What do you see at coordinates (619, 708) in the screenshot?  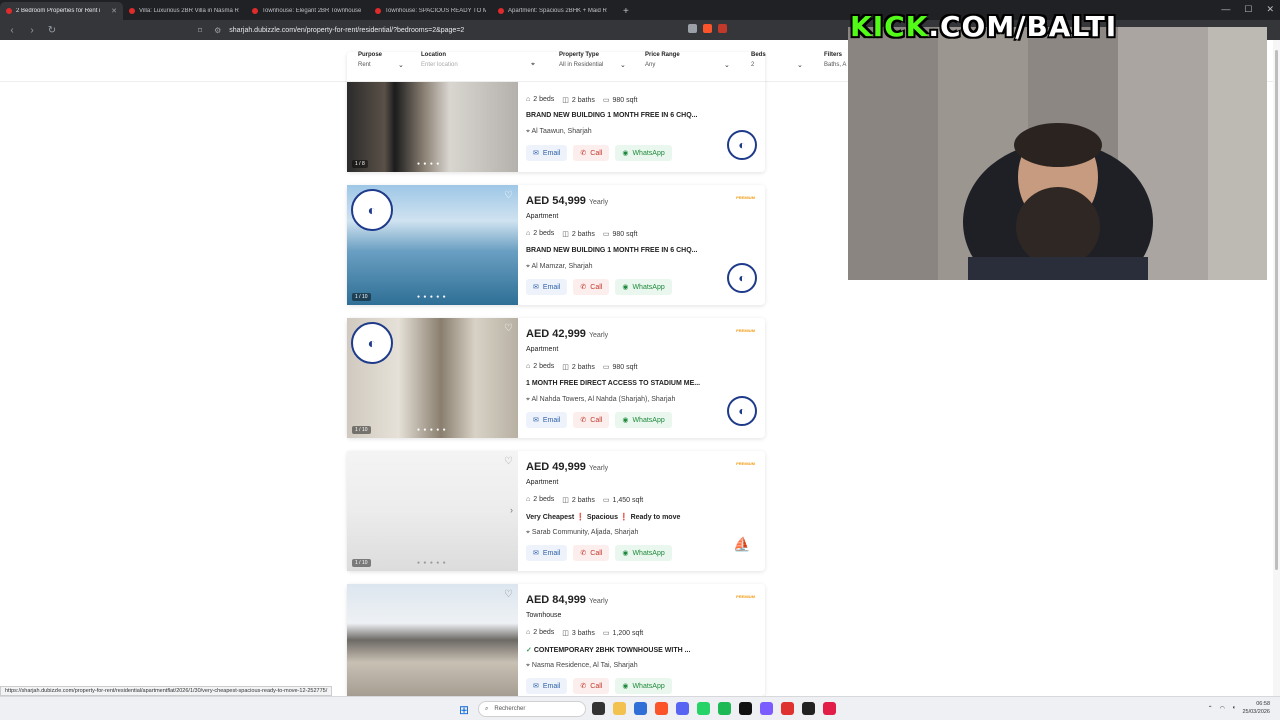 I see `file-explorer-icon` at bounding box center [619, 708].